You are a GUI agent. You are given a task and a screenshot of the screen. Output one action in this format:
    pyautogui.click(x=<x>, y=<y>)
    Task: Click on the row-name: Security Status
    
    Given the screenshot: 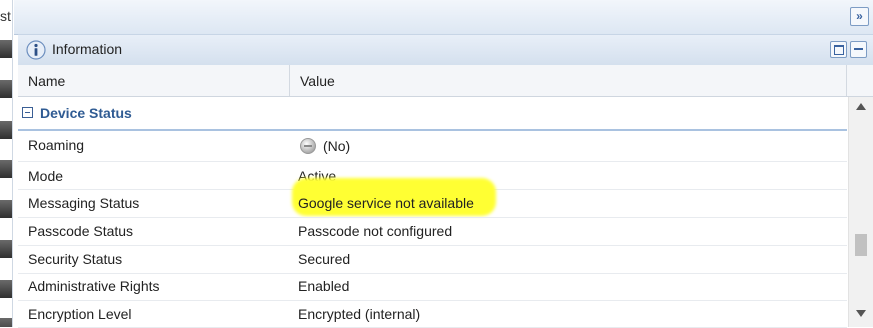 What is the action you would take?
    pyautogui.click(x=75, y=259)
    